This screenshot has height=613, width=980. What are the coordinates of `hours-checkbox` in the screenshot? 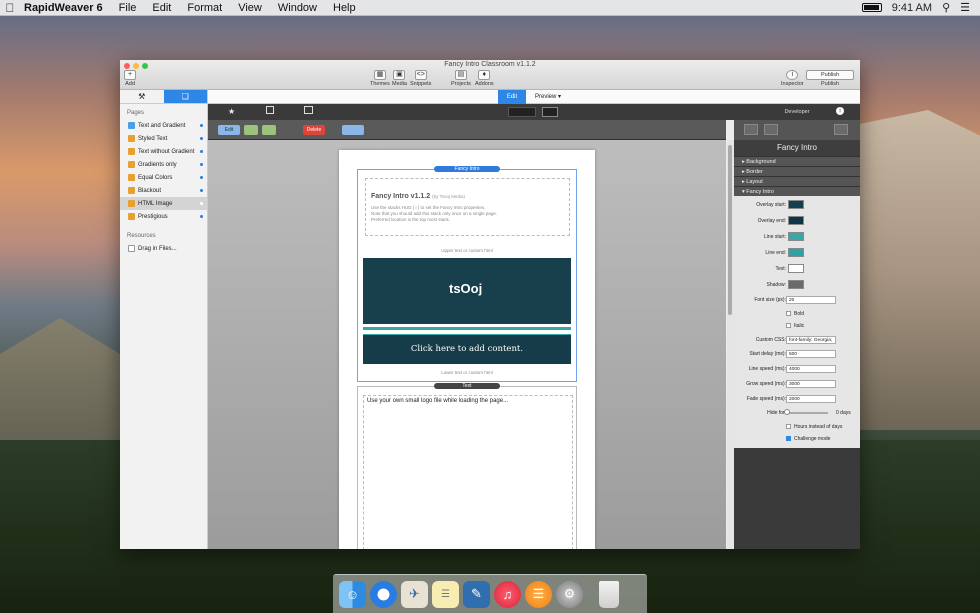 It's located at (788, 426).